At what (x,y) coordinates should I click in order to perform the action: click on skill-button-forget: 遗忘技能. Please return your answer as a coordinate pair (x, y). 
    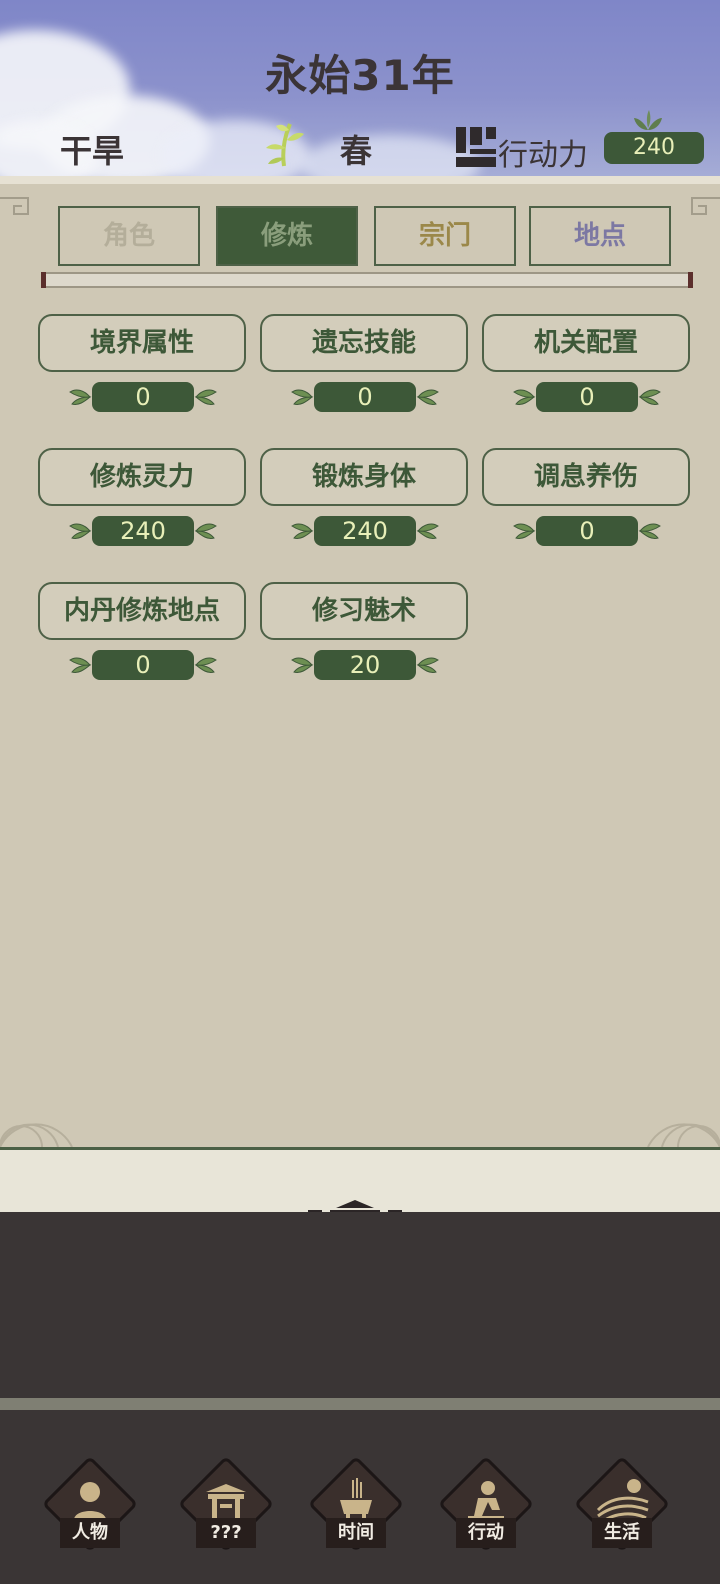
    Looking at the image, I should click on (364, 343).